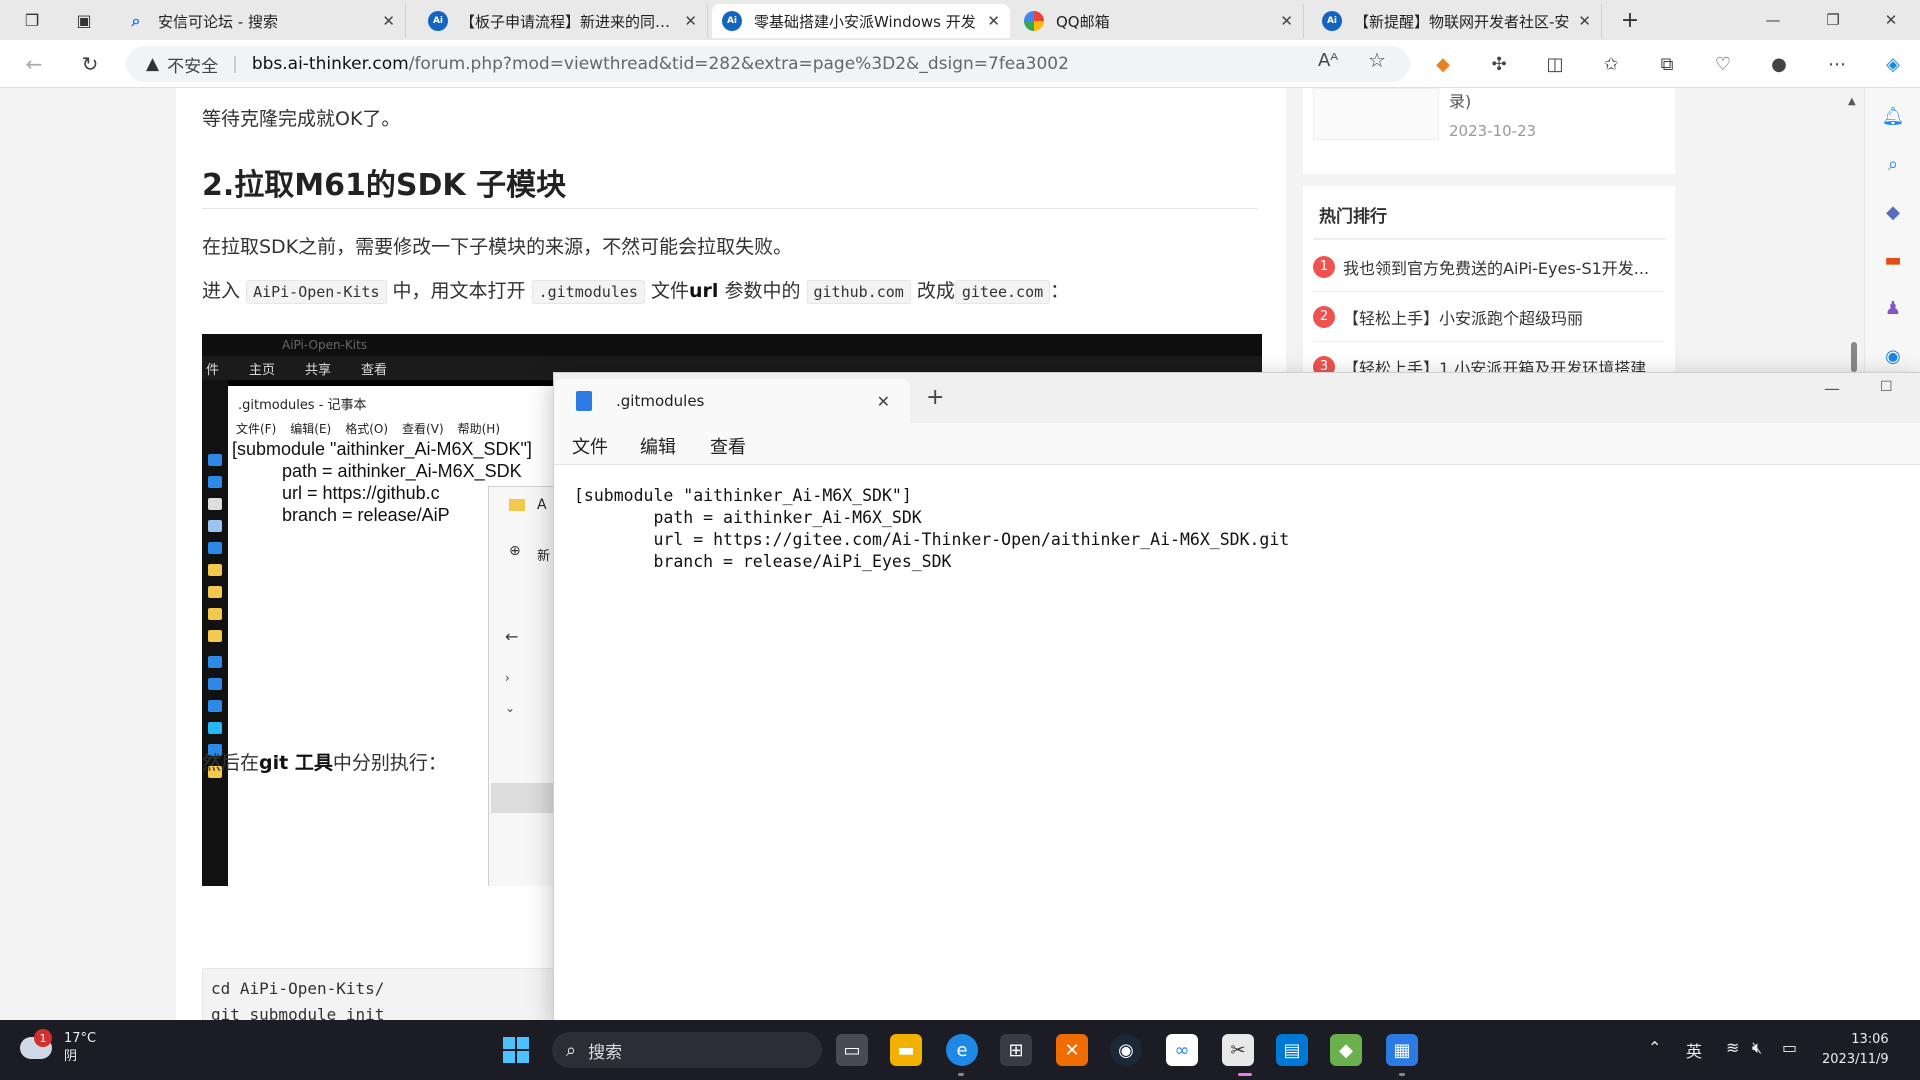  I want to click on security-label: 不安全, so click(192, 64).